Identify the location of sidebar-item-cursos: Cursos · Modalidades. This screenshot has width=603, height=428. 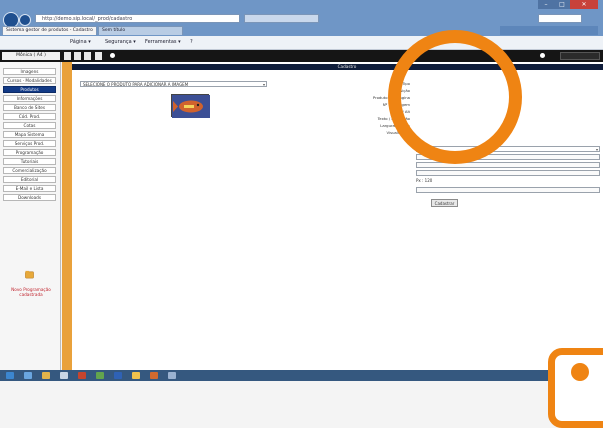
(29, 80).